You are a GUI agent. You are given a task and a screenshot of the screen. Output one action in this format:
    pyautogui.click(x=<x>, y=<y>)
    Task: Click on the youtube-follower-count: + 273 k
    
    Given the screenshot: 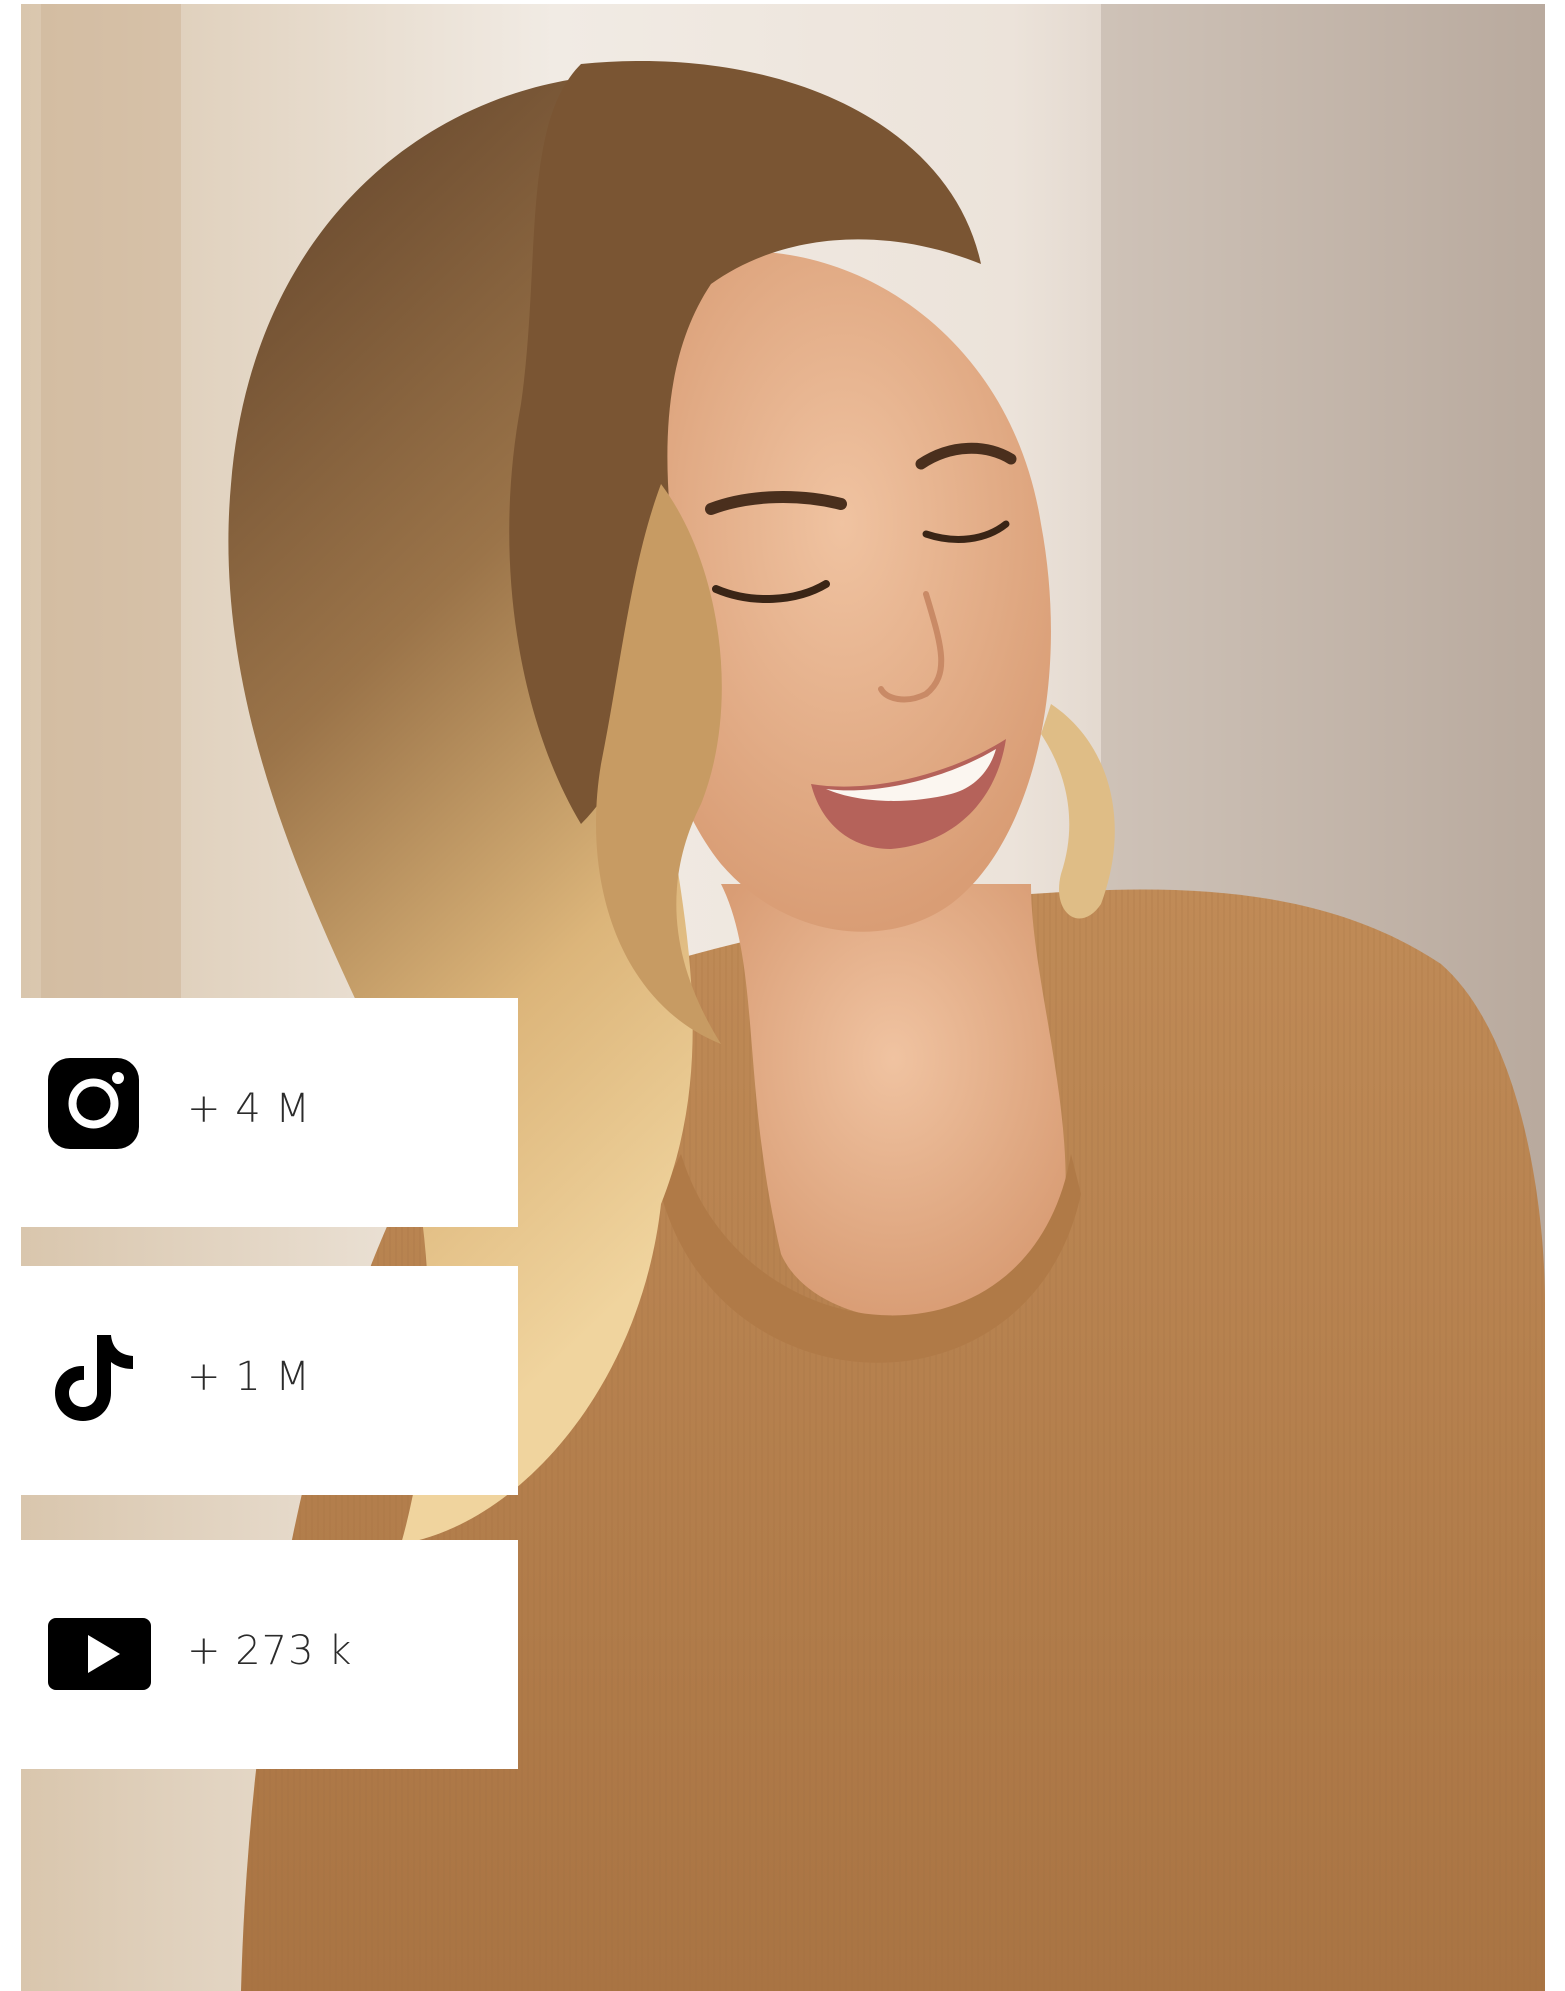 What is the action you would take?
    pyautogui.click(x=270, y=1651)
    